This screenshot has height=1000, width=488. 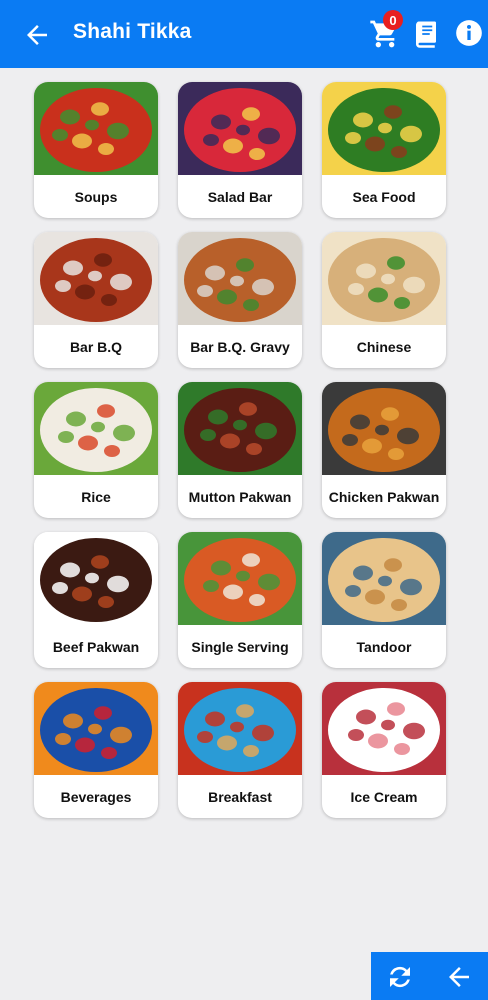 I want to click on category-label: Bar B.Q, so click(x=96, y=346).